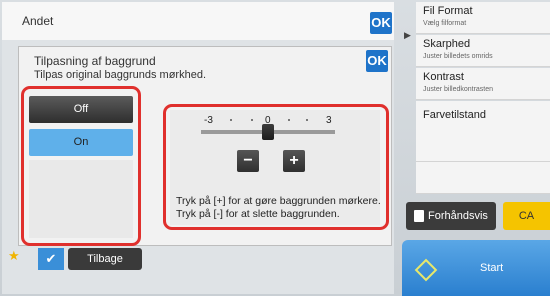 Image resolution: width=550 pixels, height=296 pixels. What do you see at coordinates (198, 21) in the screenshot?
I see `outer-header: Andet` at bounding box center [198, 21].